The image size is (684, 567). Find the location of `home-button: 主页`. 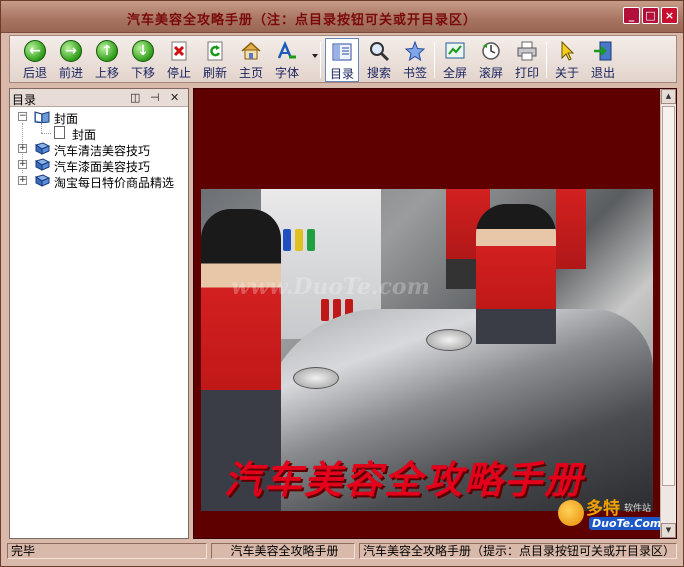

home-button: 主页 is located at coordinates (251, 60).